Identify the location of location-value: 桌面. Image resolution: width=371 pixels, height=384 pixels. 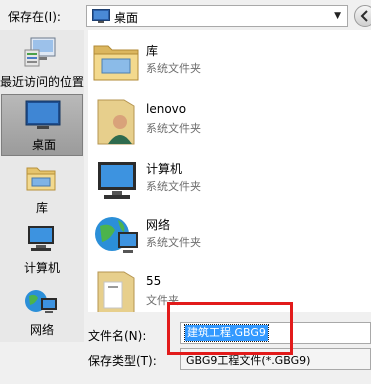
(126, 18).